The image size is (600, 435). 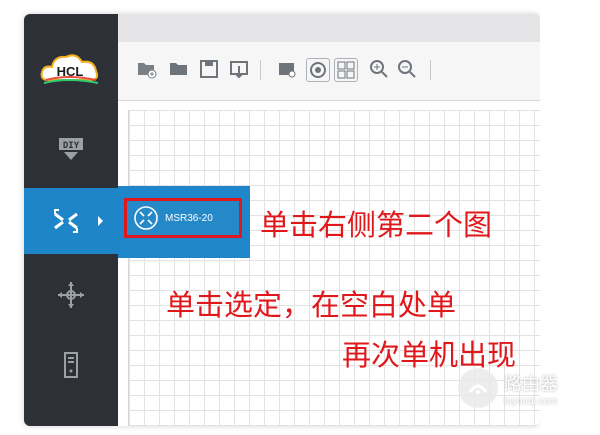 I want to click on server-icon, so click(x=71, y=365).